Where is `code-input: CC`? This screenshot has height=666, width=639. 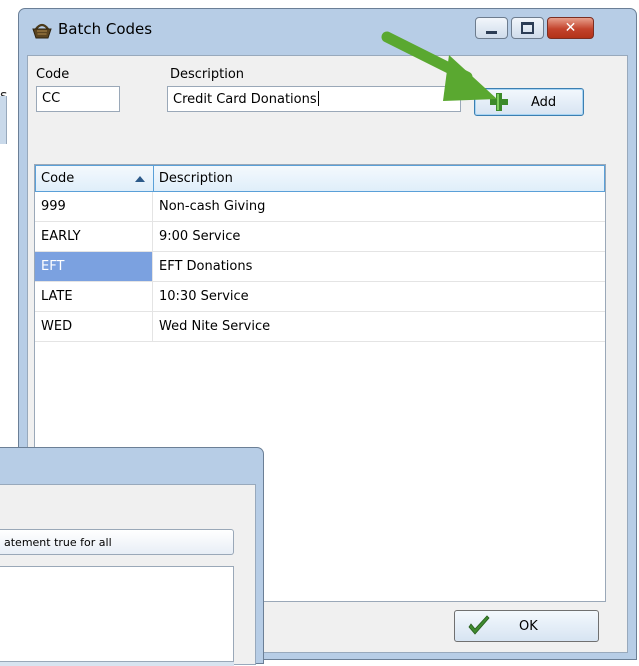
code-input: CC is located at coordinates (78, 99).